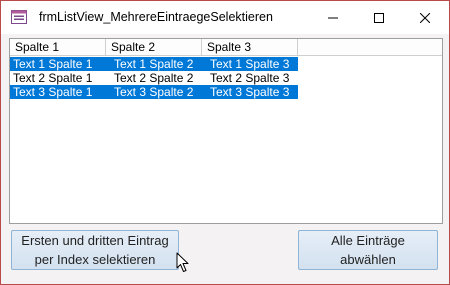  I want to click on select-first-and-third-label-2: per Index selektieren, so click(95, 259).